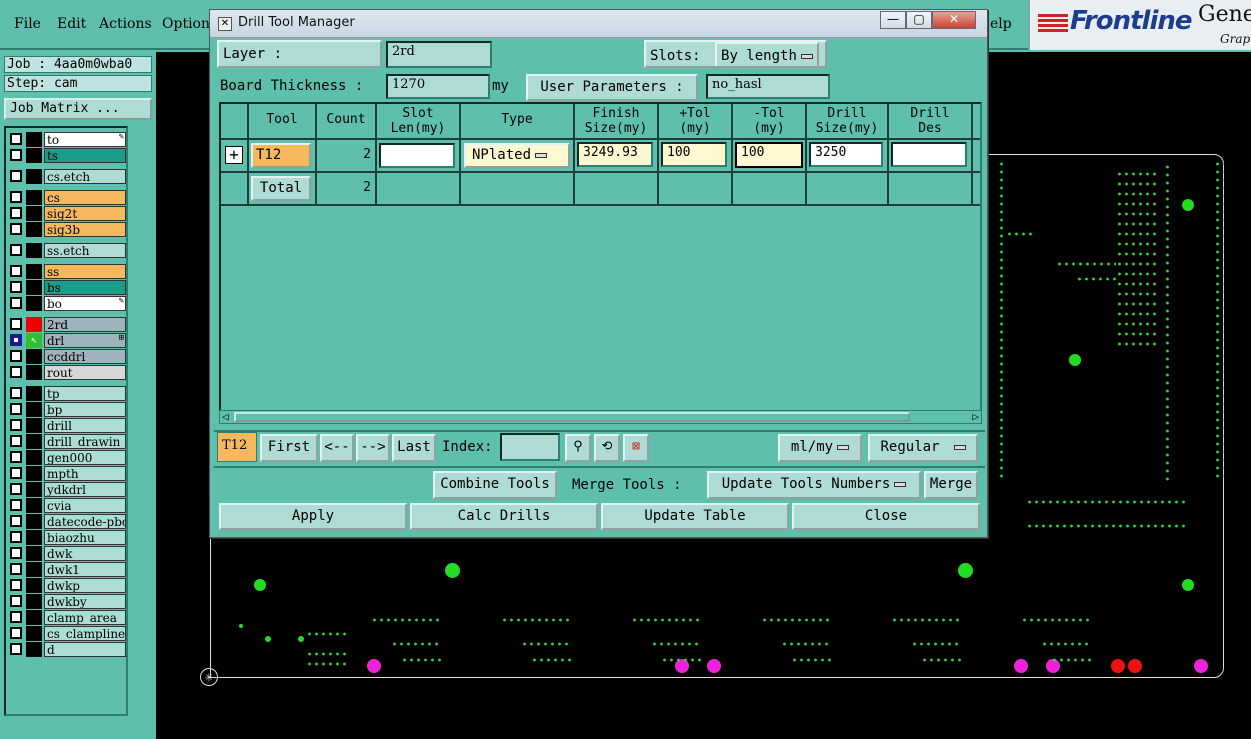 This screenshot has height=739, width=1251. Describe the element at coordinates (893, 20) in the screenshot. I see `minimize-button: —` at that location.